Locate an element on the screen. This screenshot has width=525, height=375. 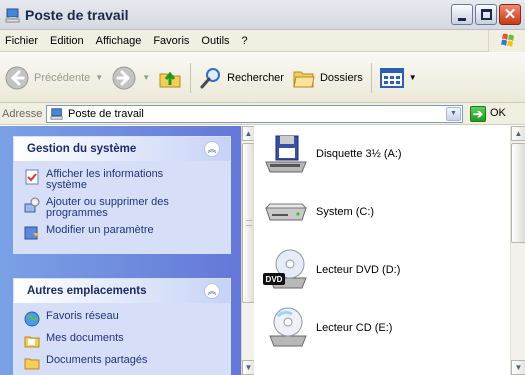
up-folder-icon is located at coordinates (170, 79).